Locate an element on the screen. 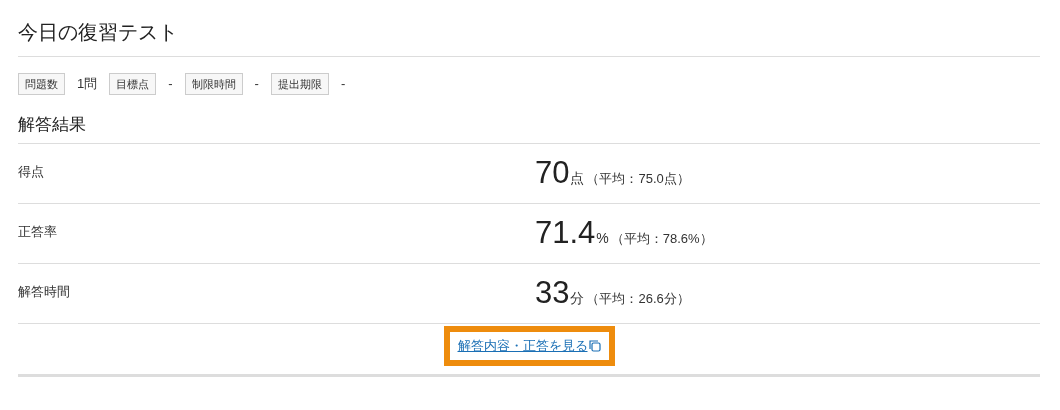  info-value: 1問 is located at coordinates (87, 84).